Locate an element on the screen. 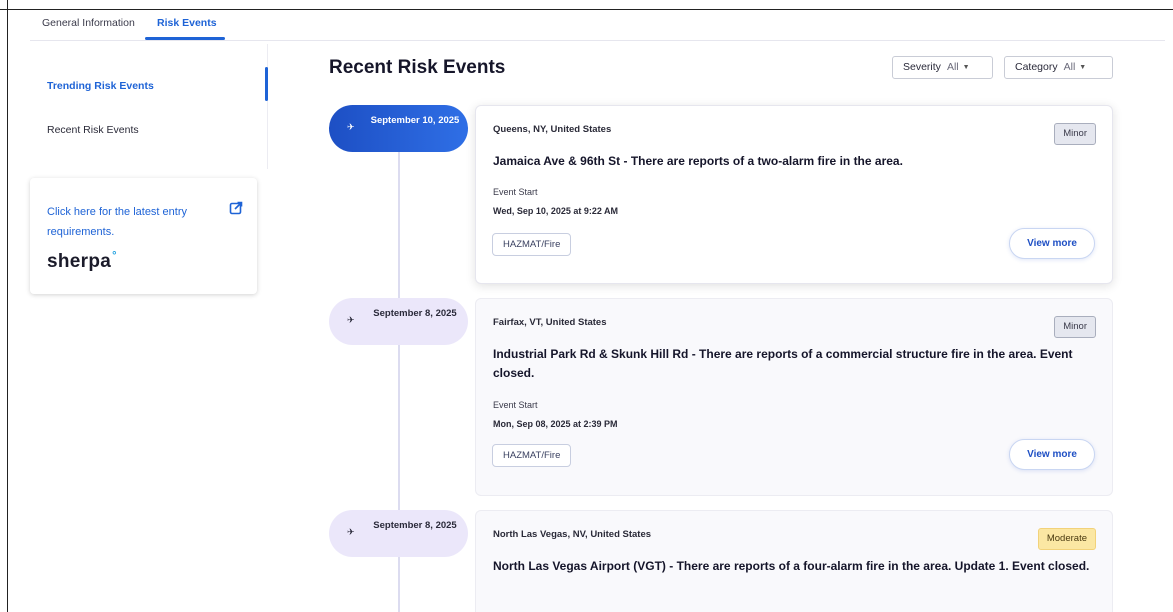  timeline-date-pill: ✈ September 10, 2025 is located at coordinates (398, 128).